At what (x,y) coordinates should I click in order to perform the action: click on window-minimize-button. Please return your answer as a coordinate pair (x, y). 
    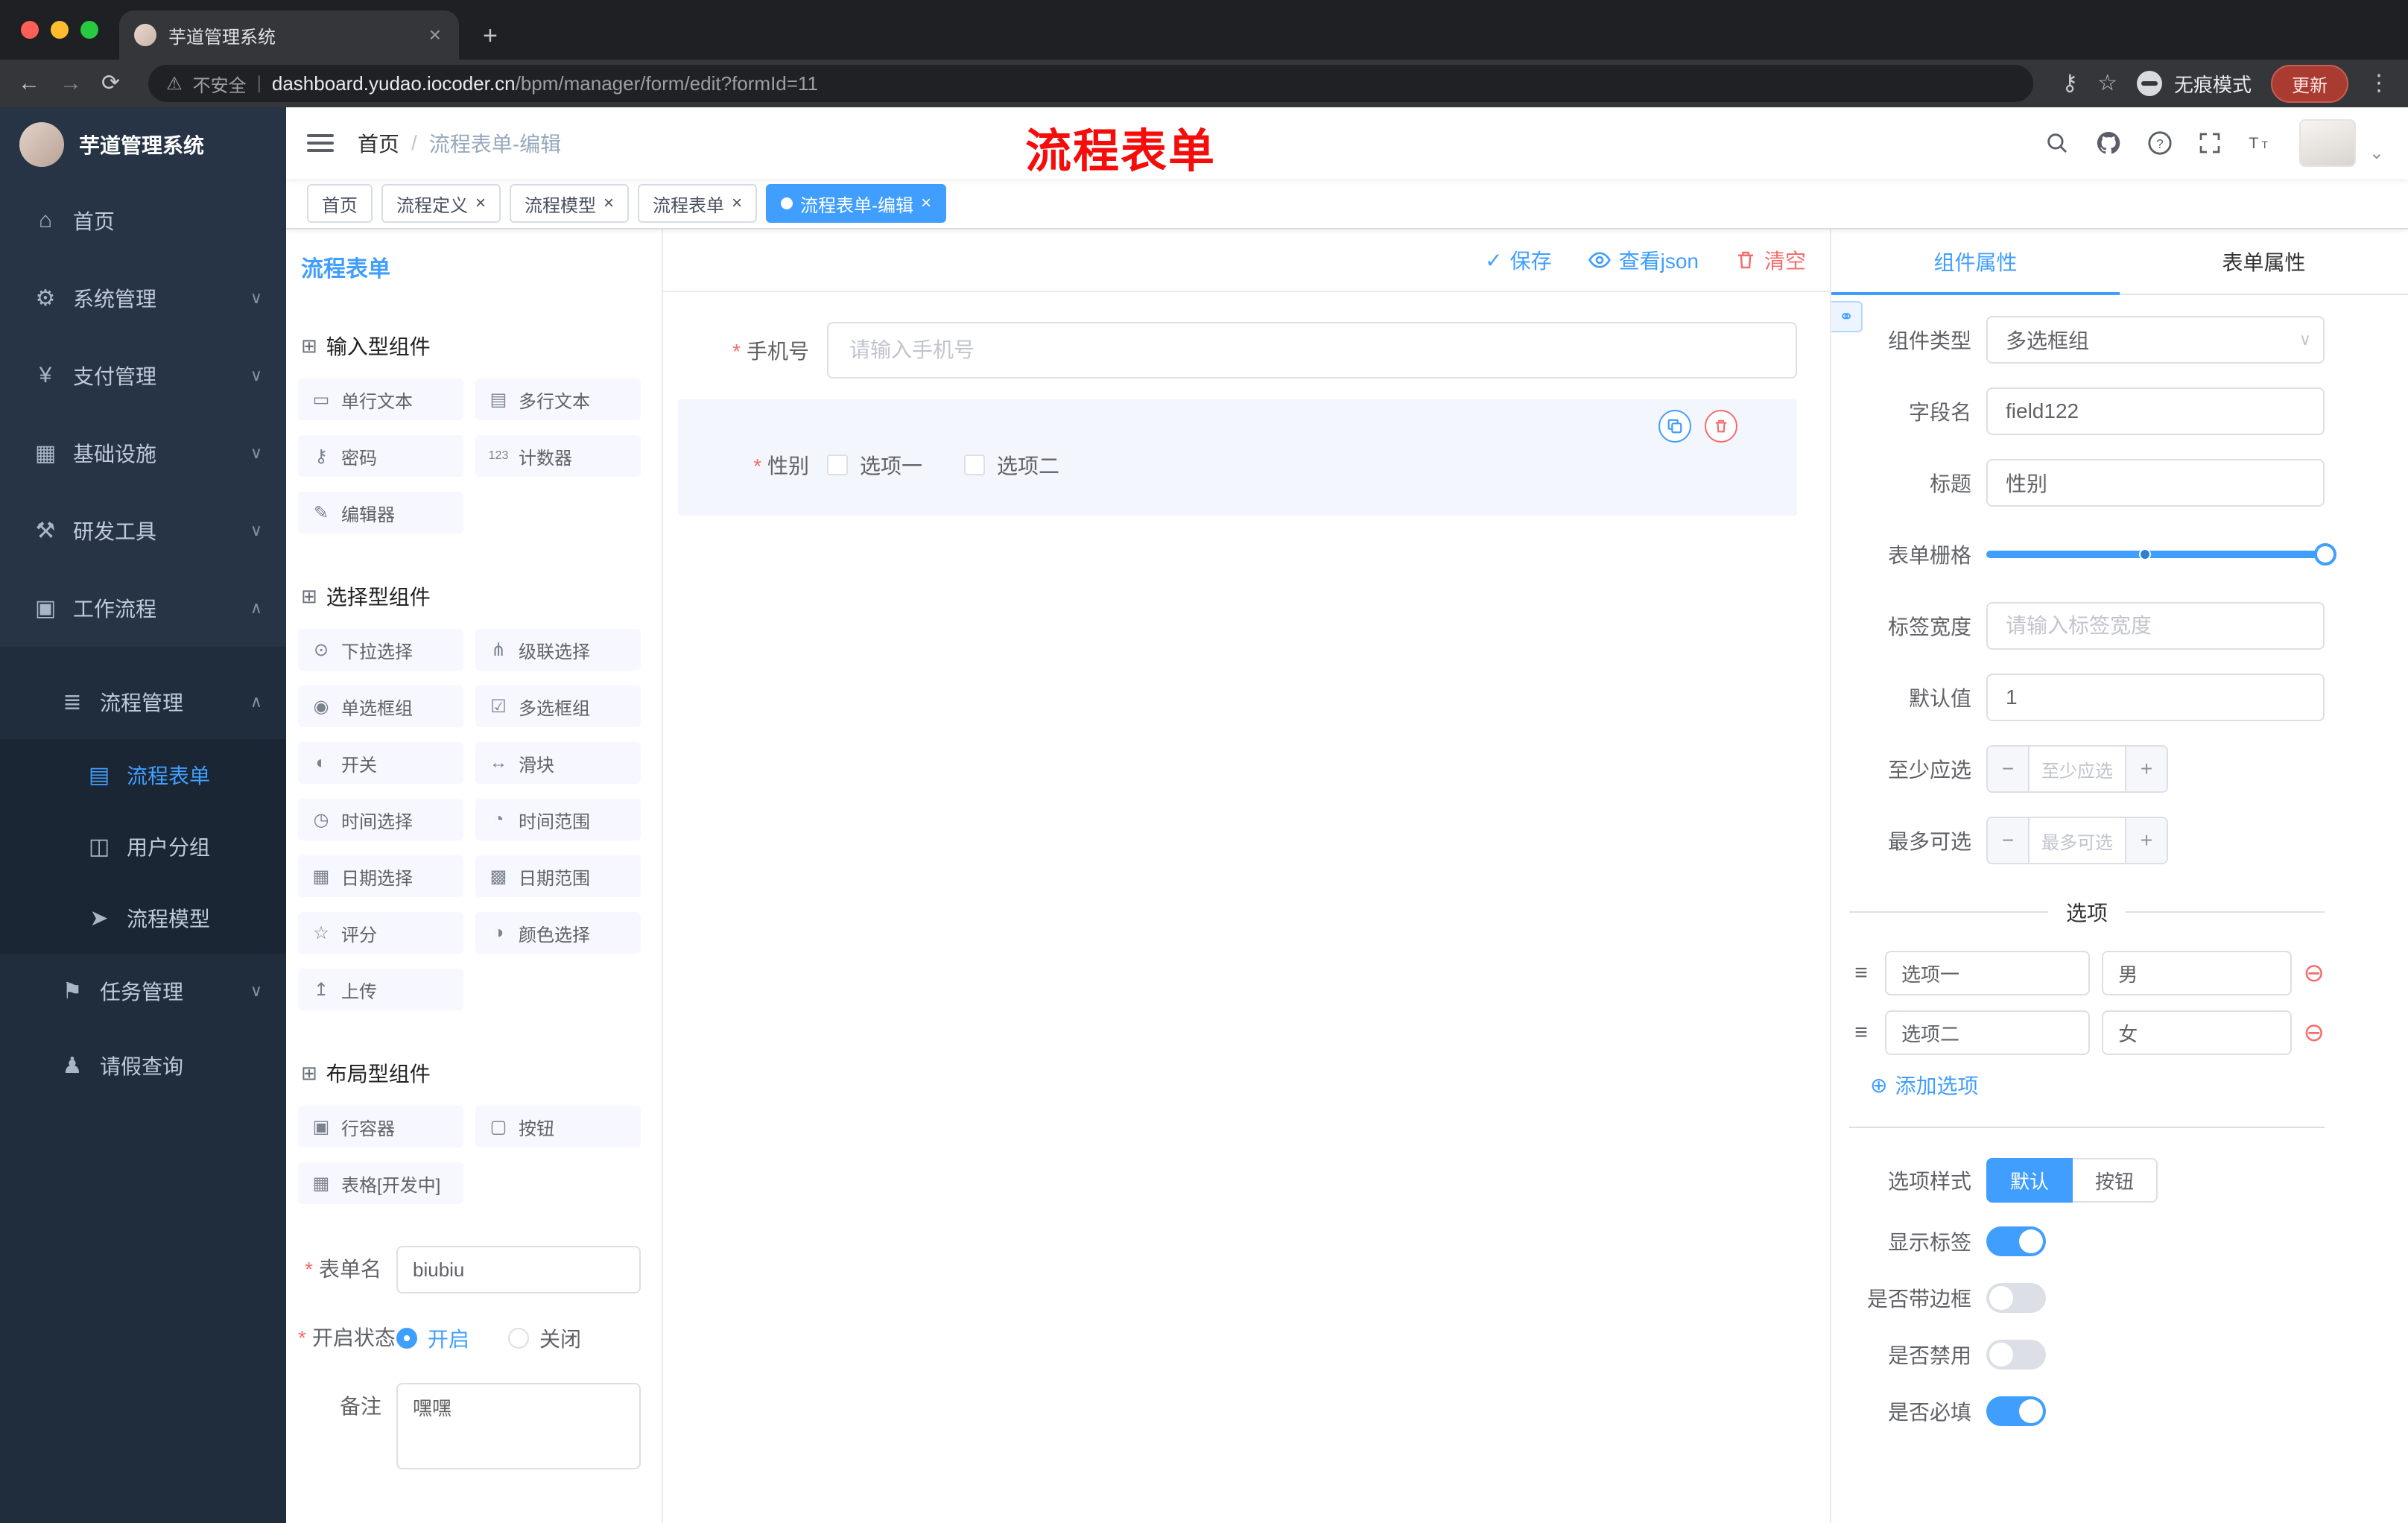
    Looking at the image, I should click on (60, 30).